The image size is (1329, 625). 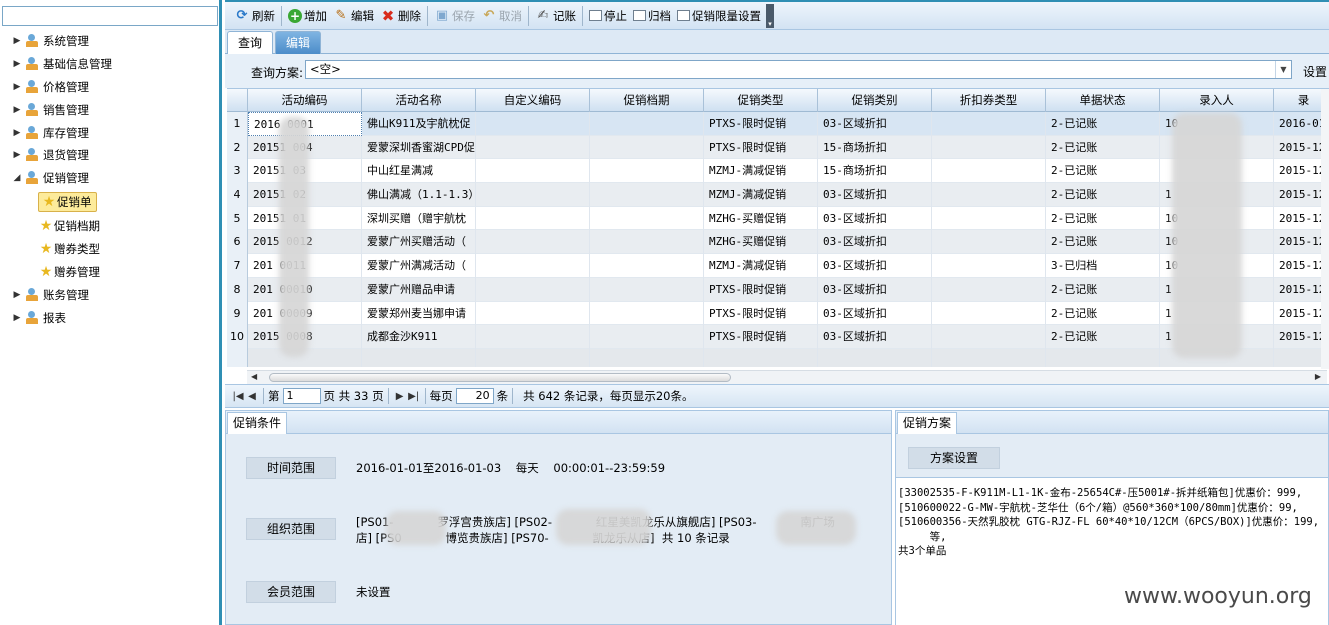 What do you see at coordinates (500, 377) in the screenshot?
I see `scrollbar-thumb` at bounding box center [500, 377].